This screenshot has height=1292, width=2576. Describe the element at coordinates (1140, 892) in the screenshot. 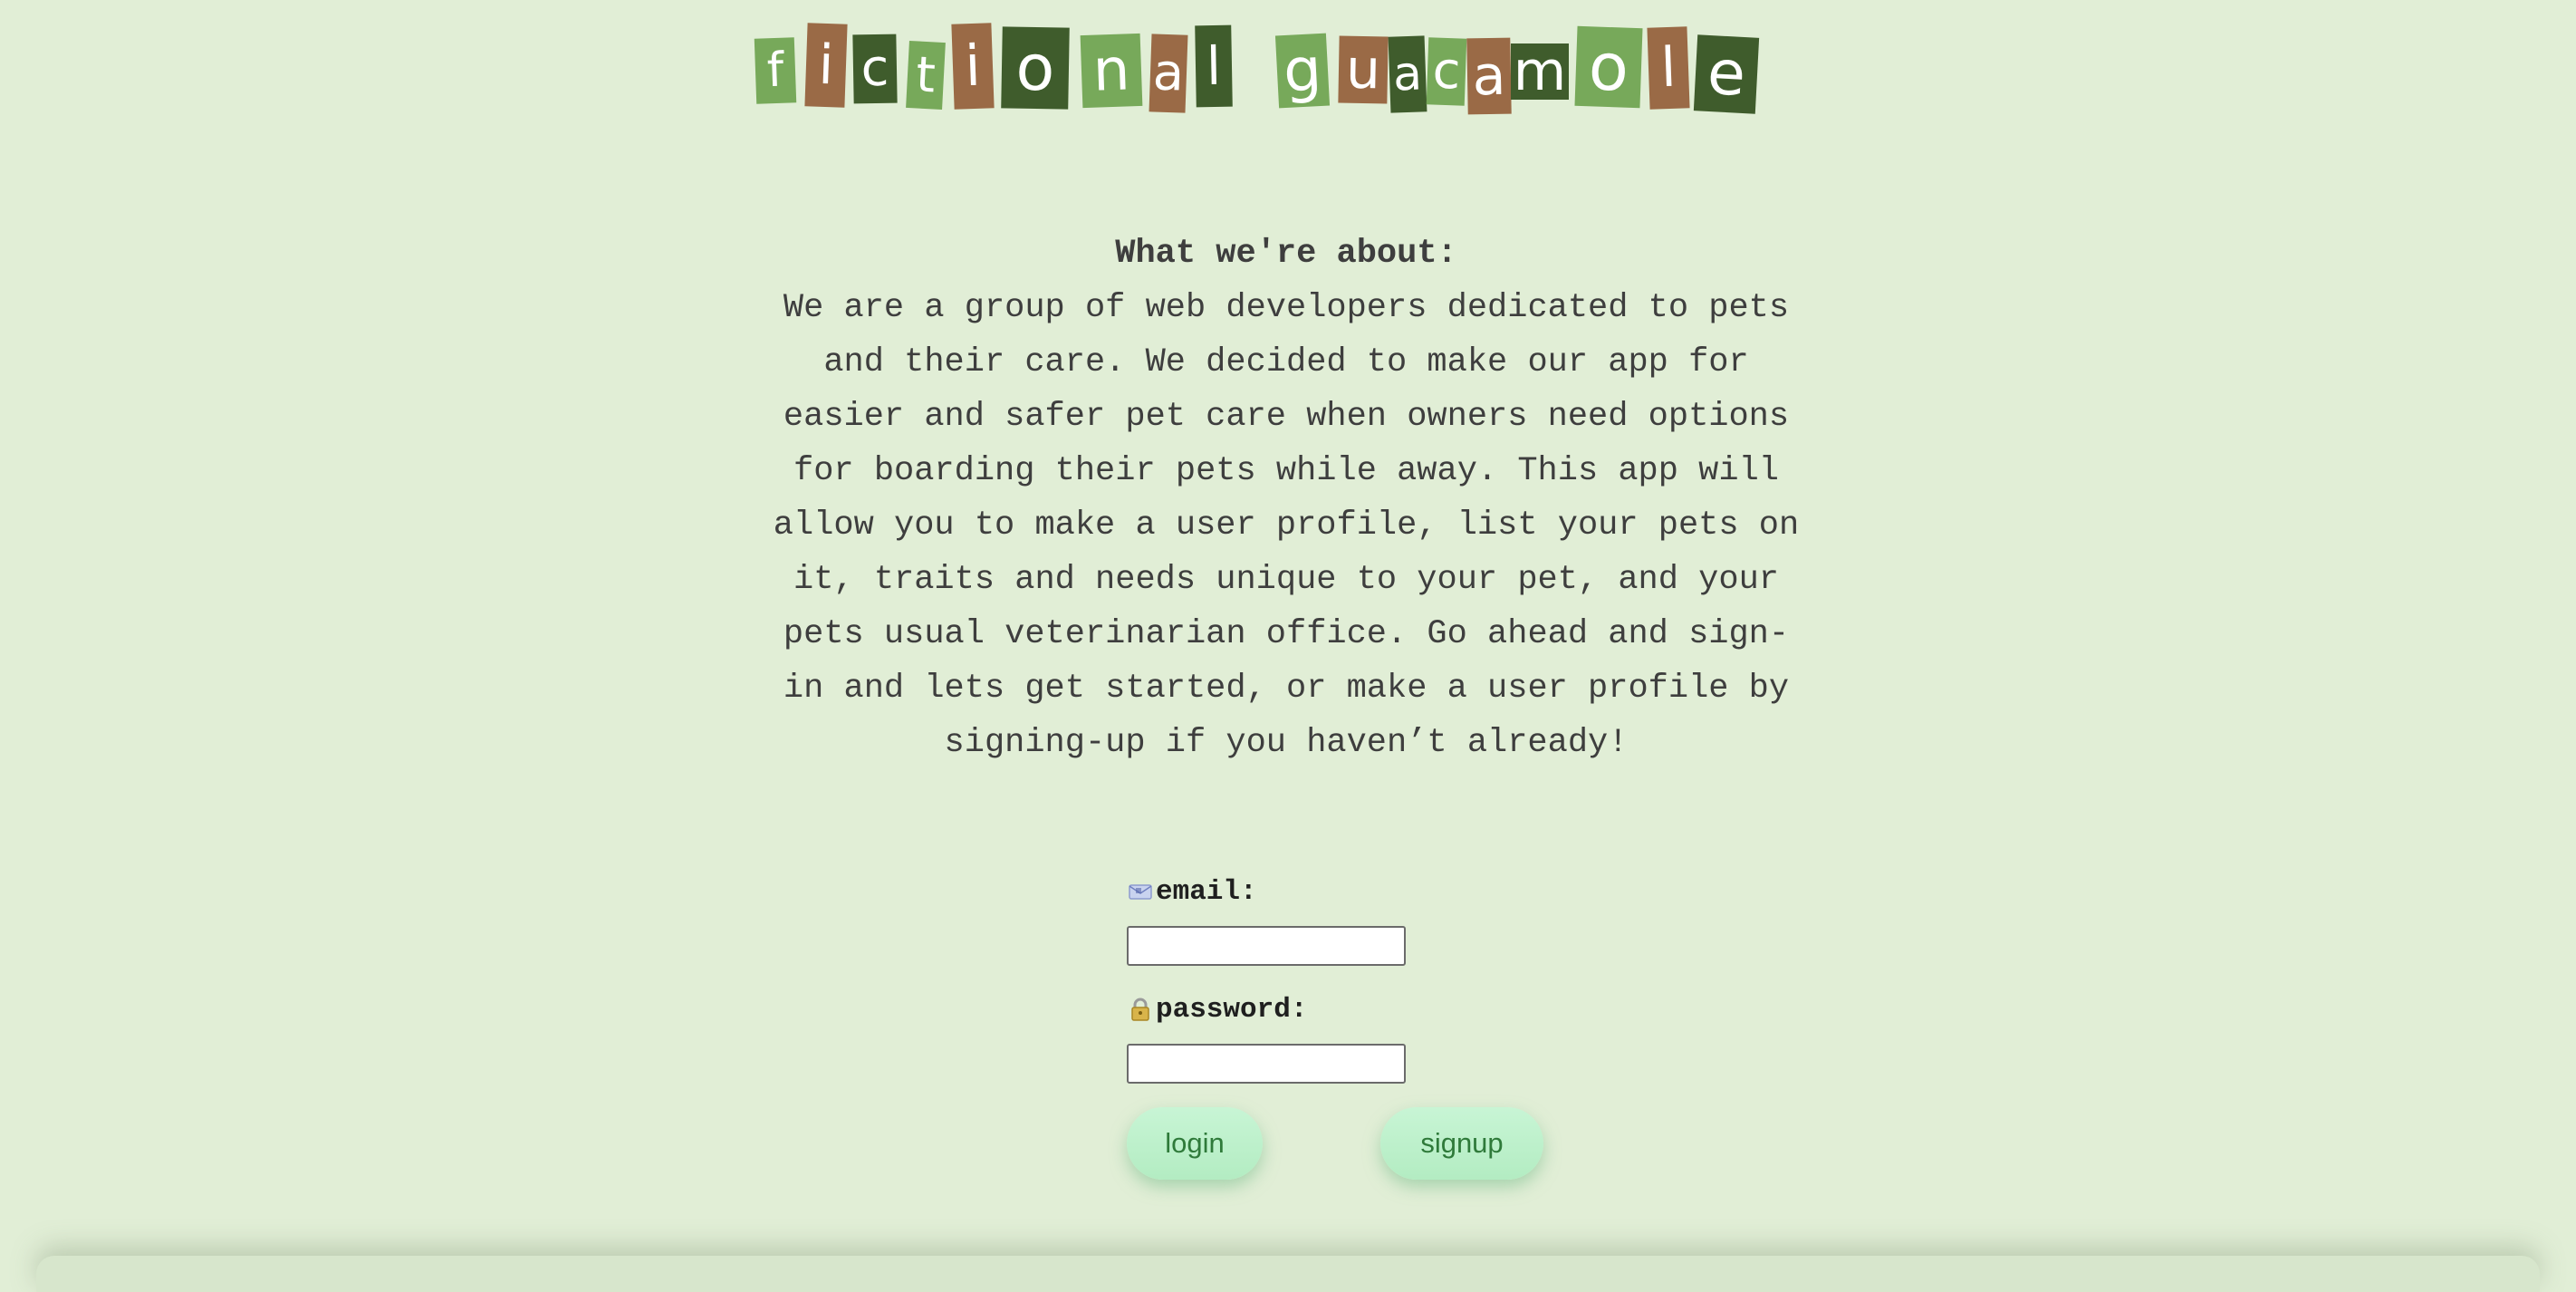

I see `envelope-icon` at that location.